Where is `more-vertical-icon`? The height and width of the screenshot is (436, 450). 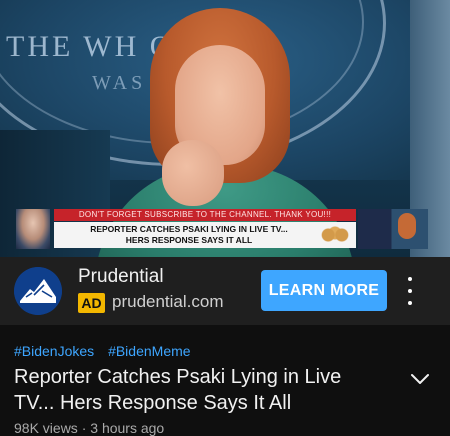 more-vertical-icon is located at coordinates (410, 291).